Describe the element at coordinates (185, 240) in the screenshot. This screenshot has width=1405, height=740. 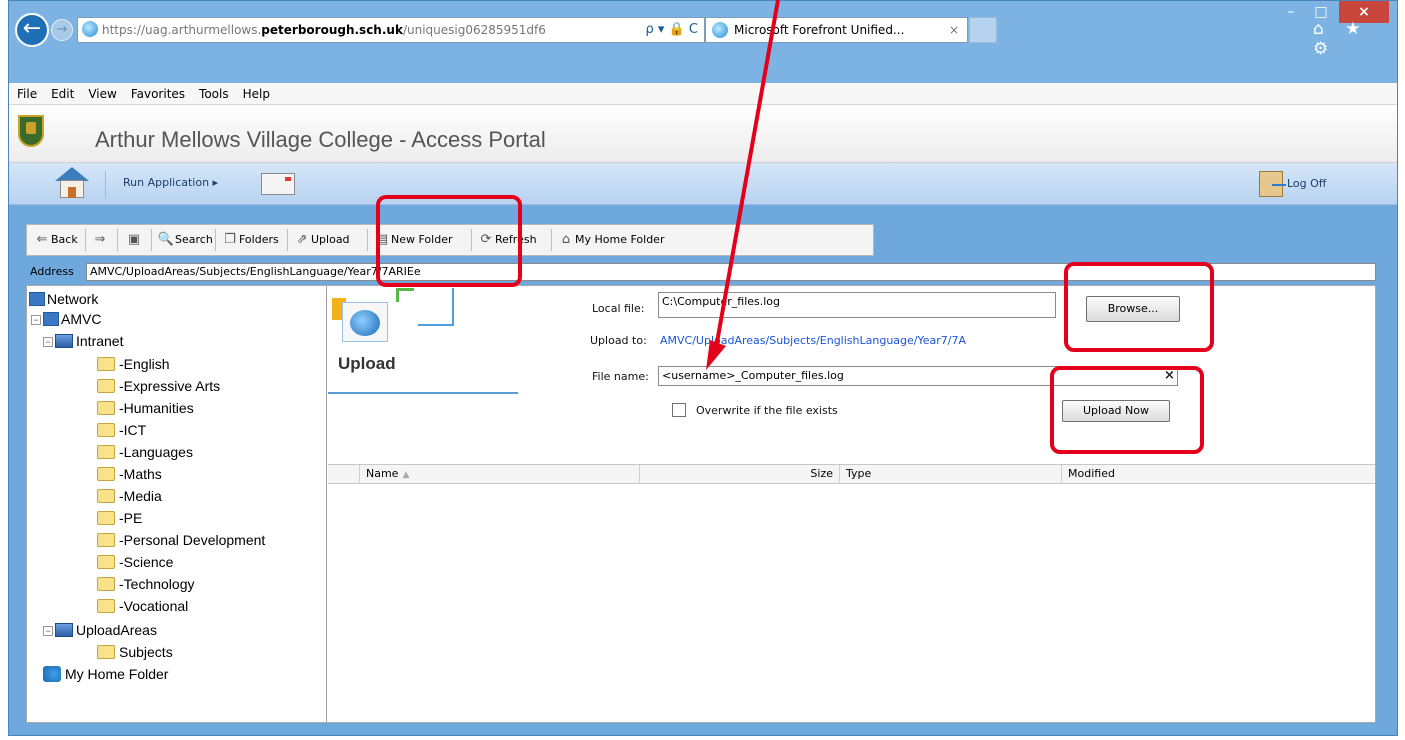
I see `search-button: 🔍Search` at that location.